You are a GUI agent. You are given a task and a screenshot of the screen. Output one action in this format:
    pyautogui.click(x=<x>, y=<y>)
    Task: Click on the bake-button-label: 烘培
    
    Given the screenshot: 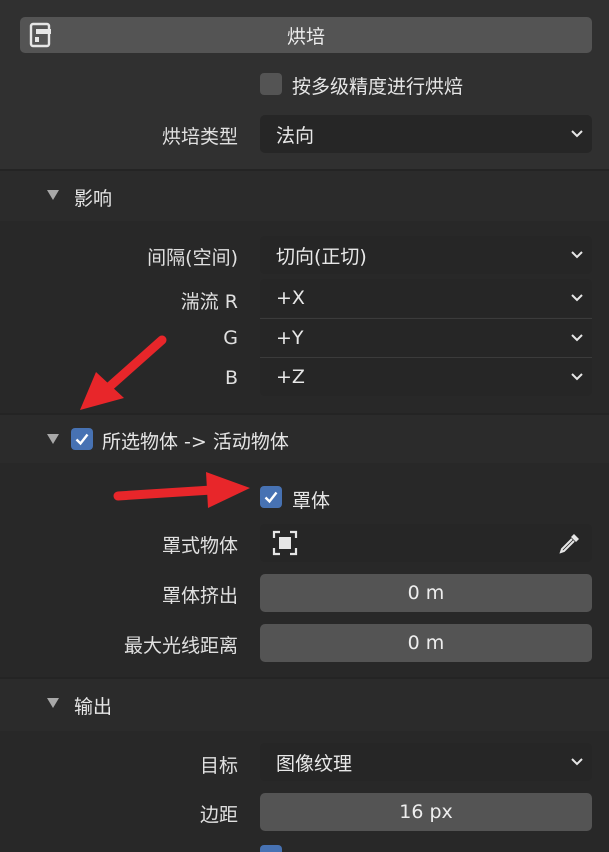 What is the action you would take?
    pyautogui.click(x=305, y=36)
    